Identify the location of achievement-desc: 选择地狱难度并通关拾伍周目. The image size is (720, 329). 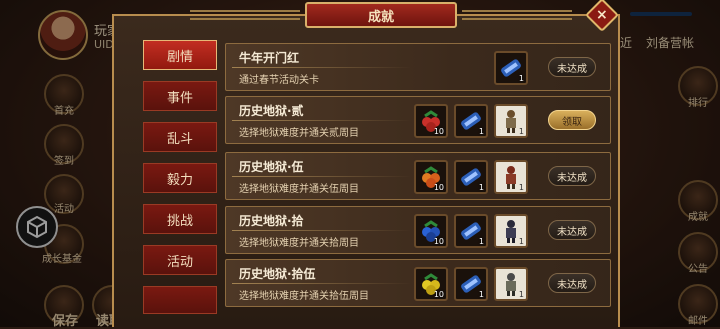
(304, 296).